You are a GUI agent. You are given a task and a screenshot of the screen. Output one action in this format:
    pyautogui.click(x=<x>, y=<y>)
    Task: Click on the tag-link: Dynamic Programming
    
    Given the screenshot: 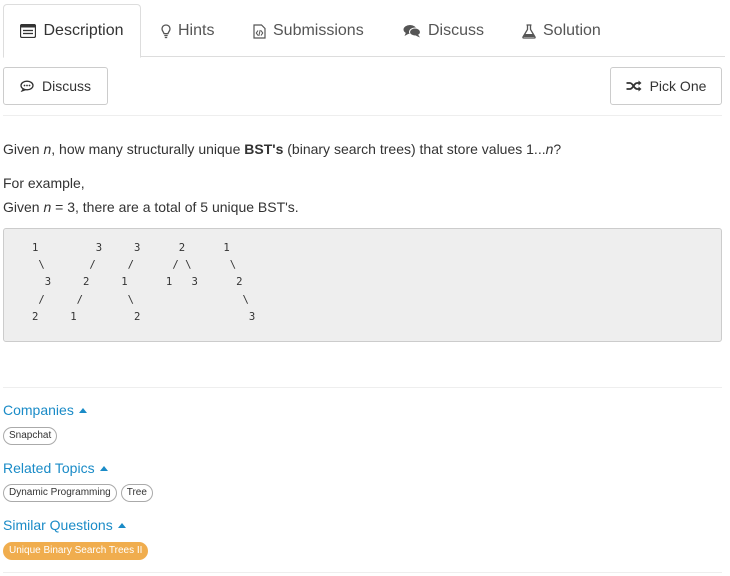 What is the action you would take?
    pyautogui.click(x=60, y=493)
    